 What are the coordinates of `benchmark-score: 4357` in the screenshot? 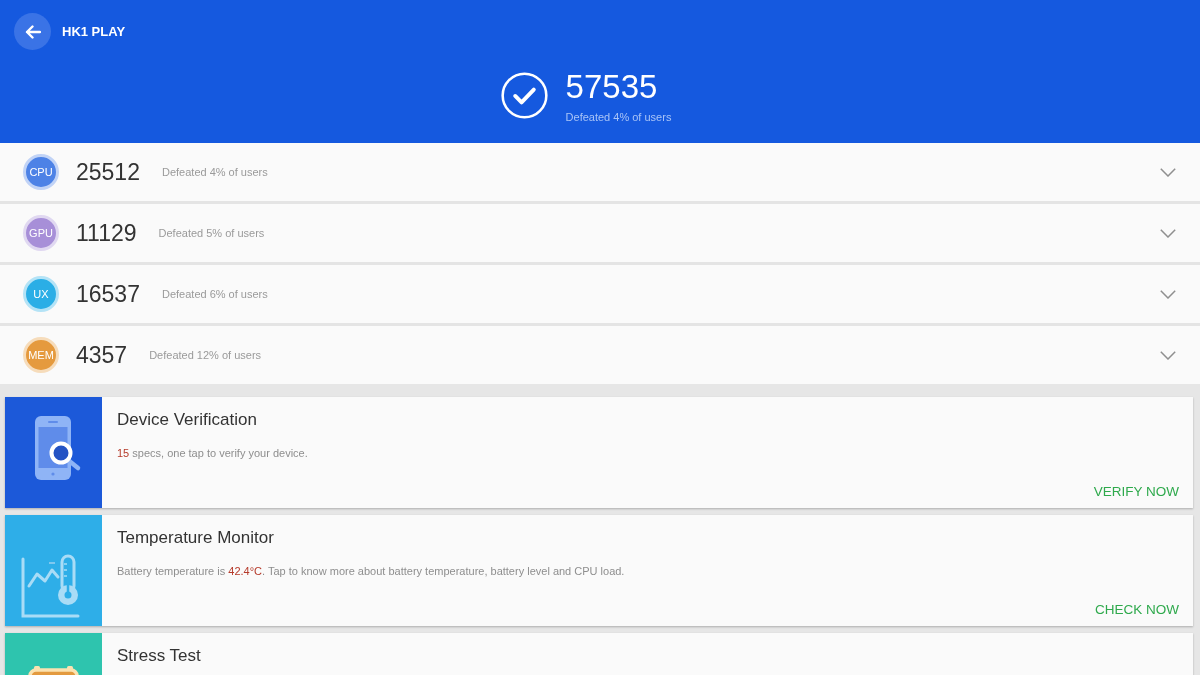 It's located at (102, 355).